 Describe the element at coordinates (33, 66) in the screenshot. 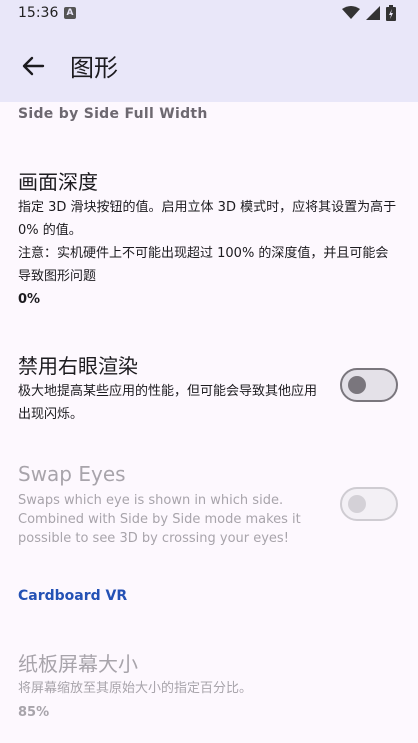

I see `back-arrow-icon` at that location.